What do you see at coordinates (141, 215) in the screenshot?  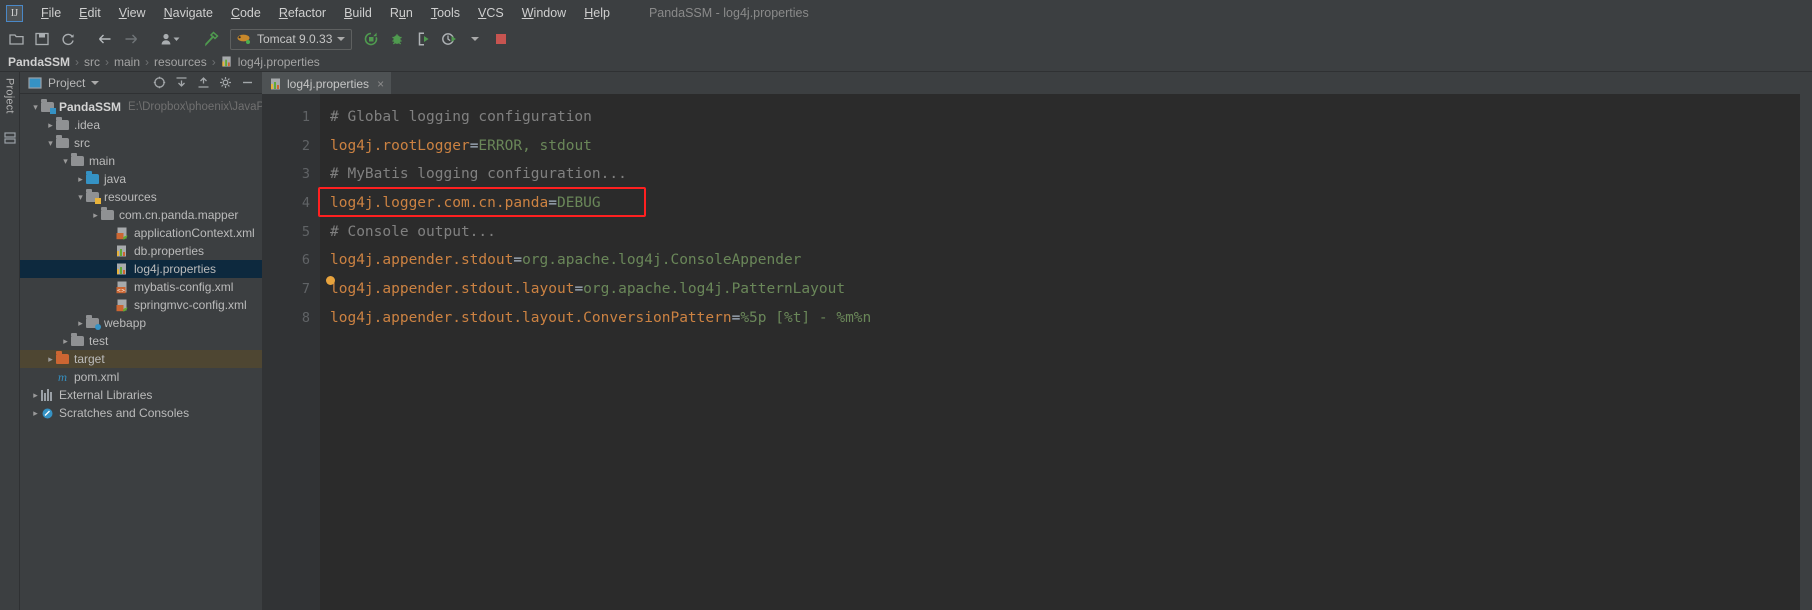 I see `tree-node-com-cn-panda-mapper: ▸ com.cn.panda.mapper` at bounding box center [141, 215].